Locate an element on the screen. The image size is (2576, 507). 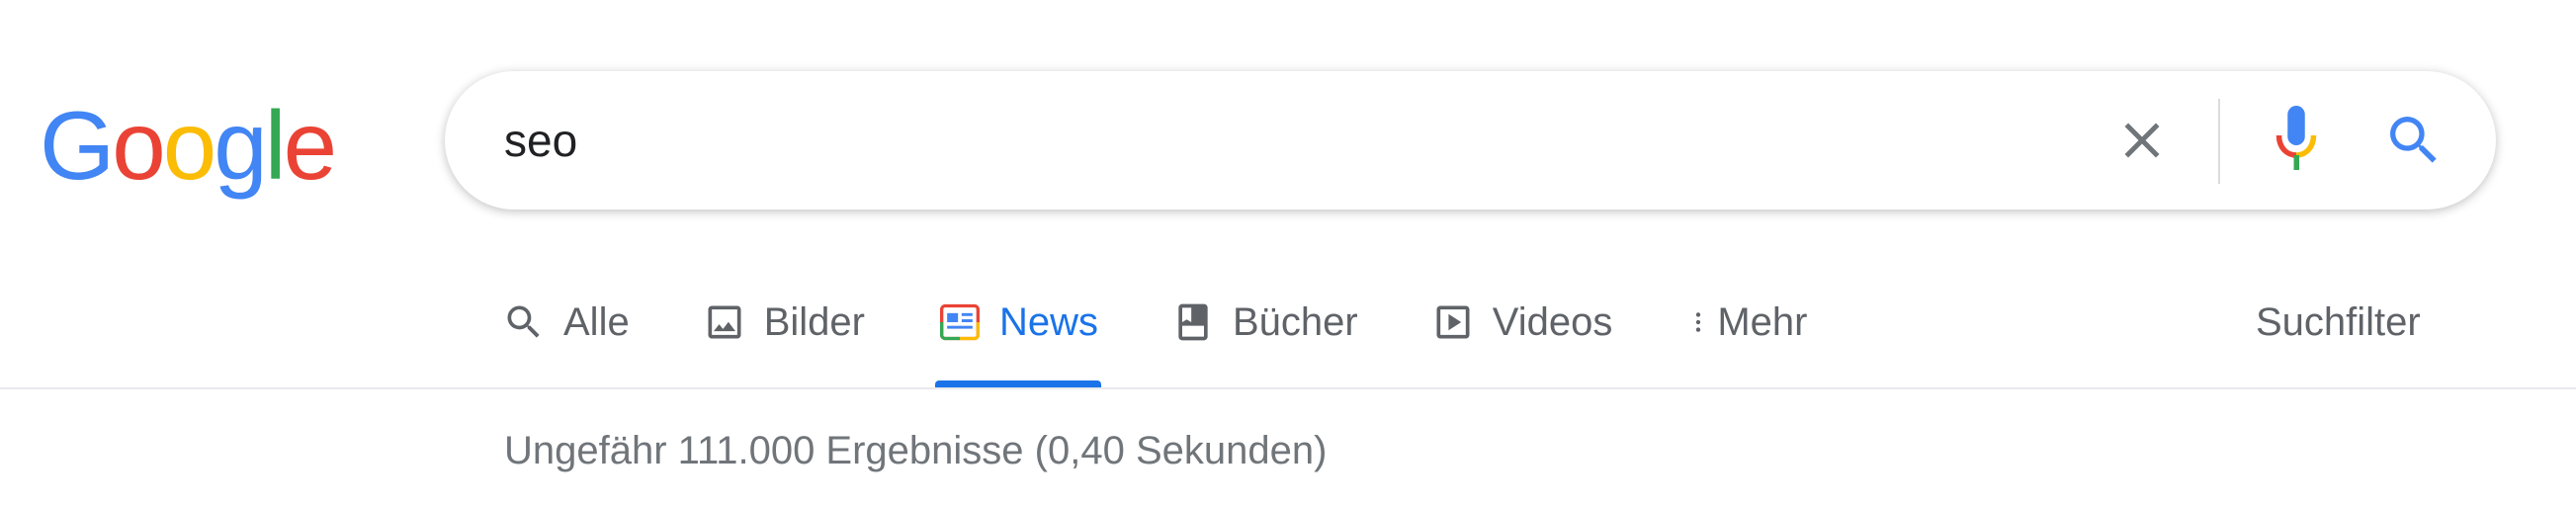
tab-buecher: Bücher is located at coordinates (1264, 322).